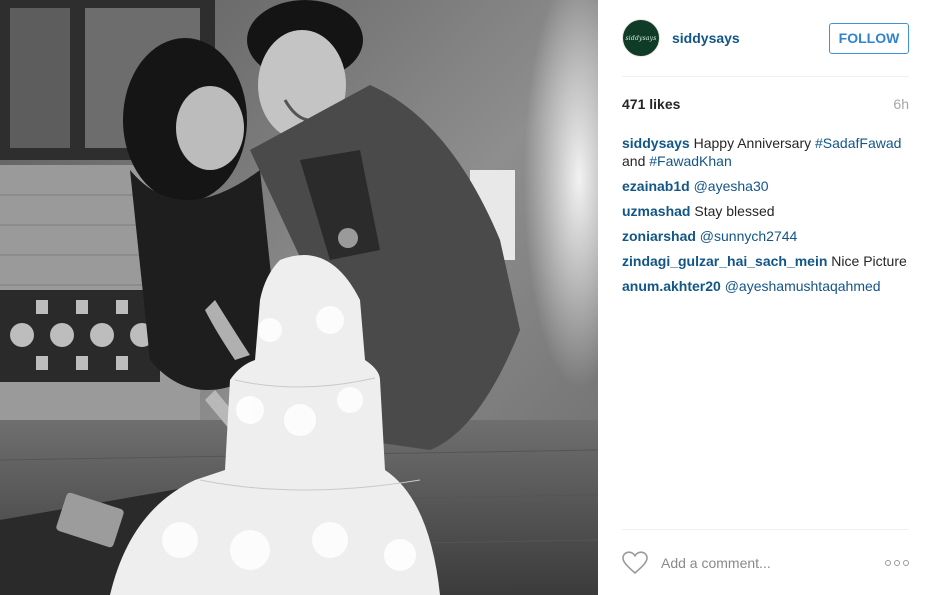  I want to click on comment-username: anum.akhter20, so click(671, 286).